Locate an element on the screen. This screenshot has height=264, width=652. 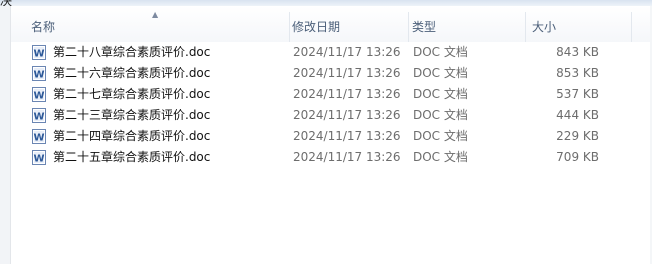
file-name: 第二十三章综合素质评价.doc is located at coordinates (132, 115).